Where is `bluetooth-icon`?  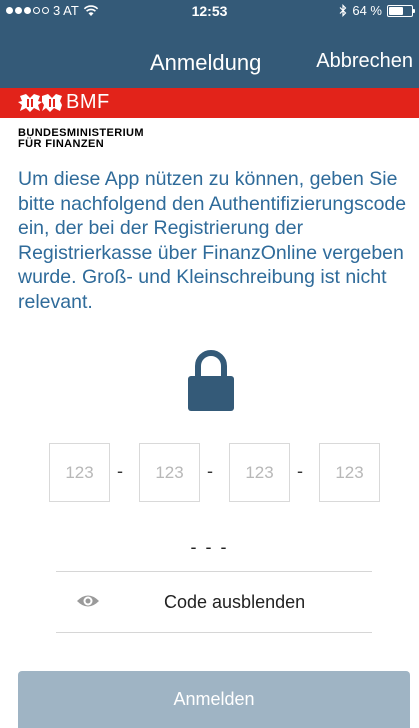
bluetooth-icon is located at coordinates (343, 10).